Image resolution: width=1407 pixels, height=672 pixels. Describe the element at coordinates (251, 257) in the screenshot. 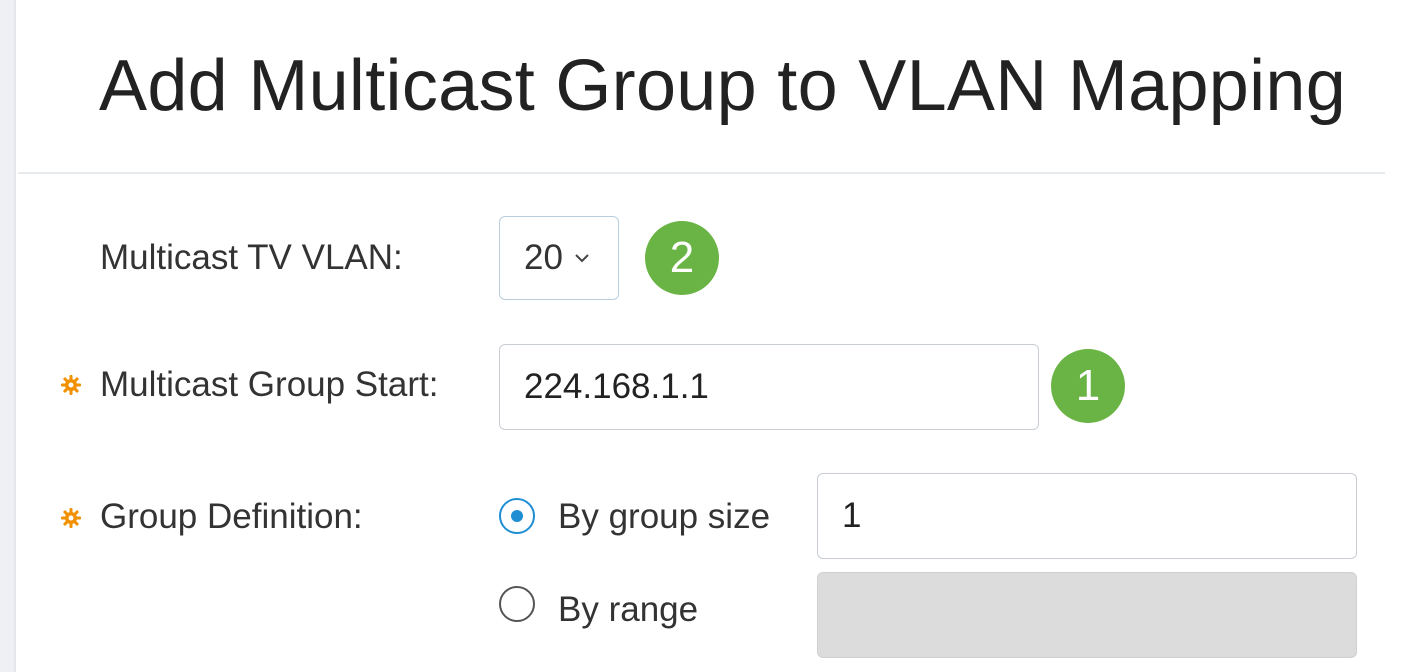

I see `tv-vlan-label: Multicast TV VLAN:` at that location.